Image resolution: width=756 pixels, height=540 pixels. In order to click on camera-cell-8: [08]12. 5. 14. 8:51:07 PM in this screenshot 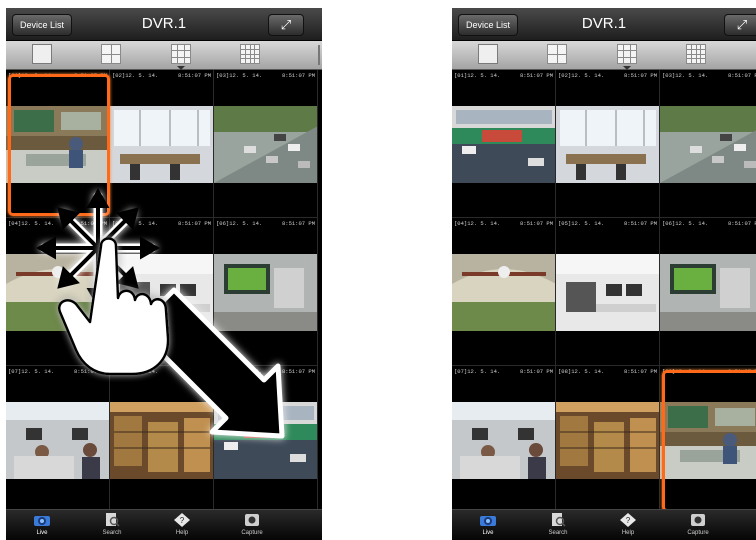, I will do `click(608, 440)`.